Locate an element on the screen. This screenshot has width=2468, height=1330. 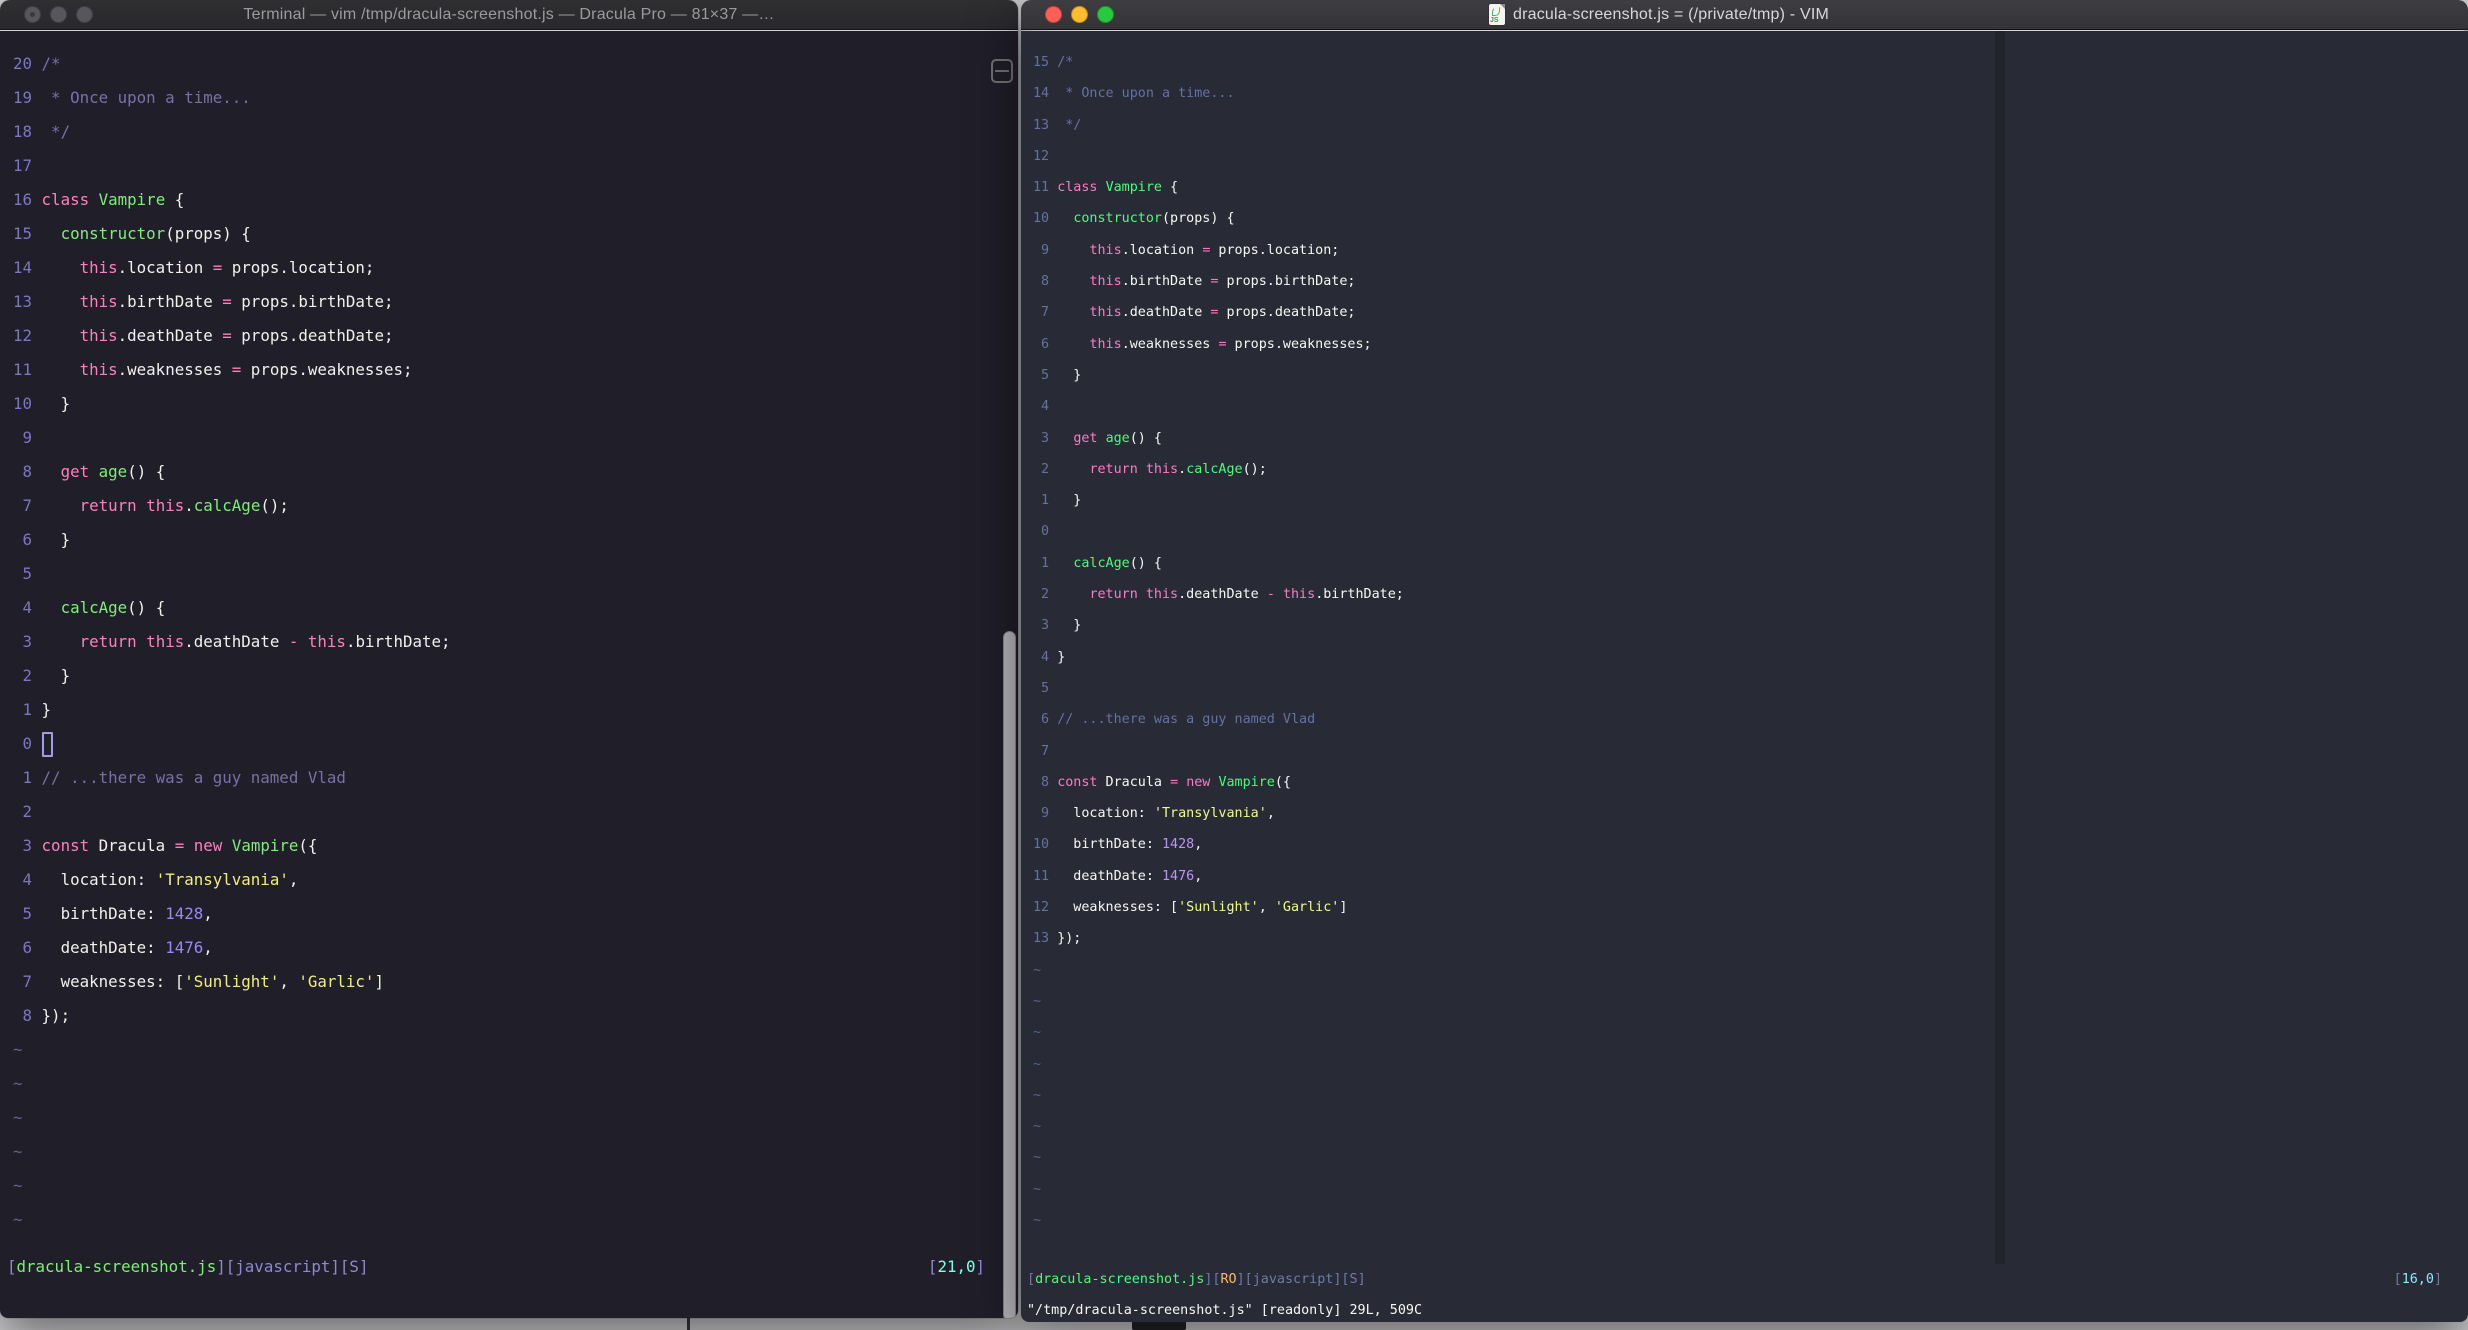
code-line: 15 constructor(props) { is located at coordinates (515, 234).